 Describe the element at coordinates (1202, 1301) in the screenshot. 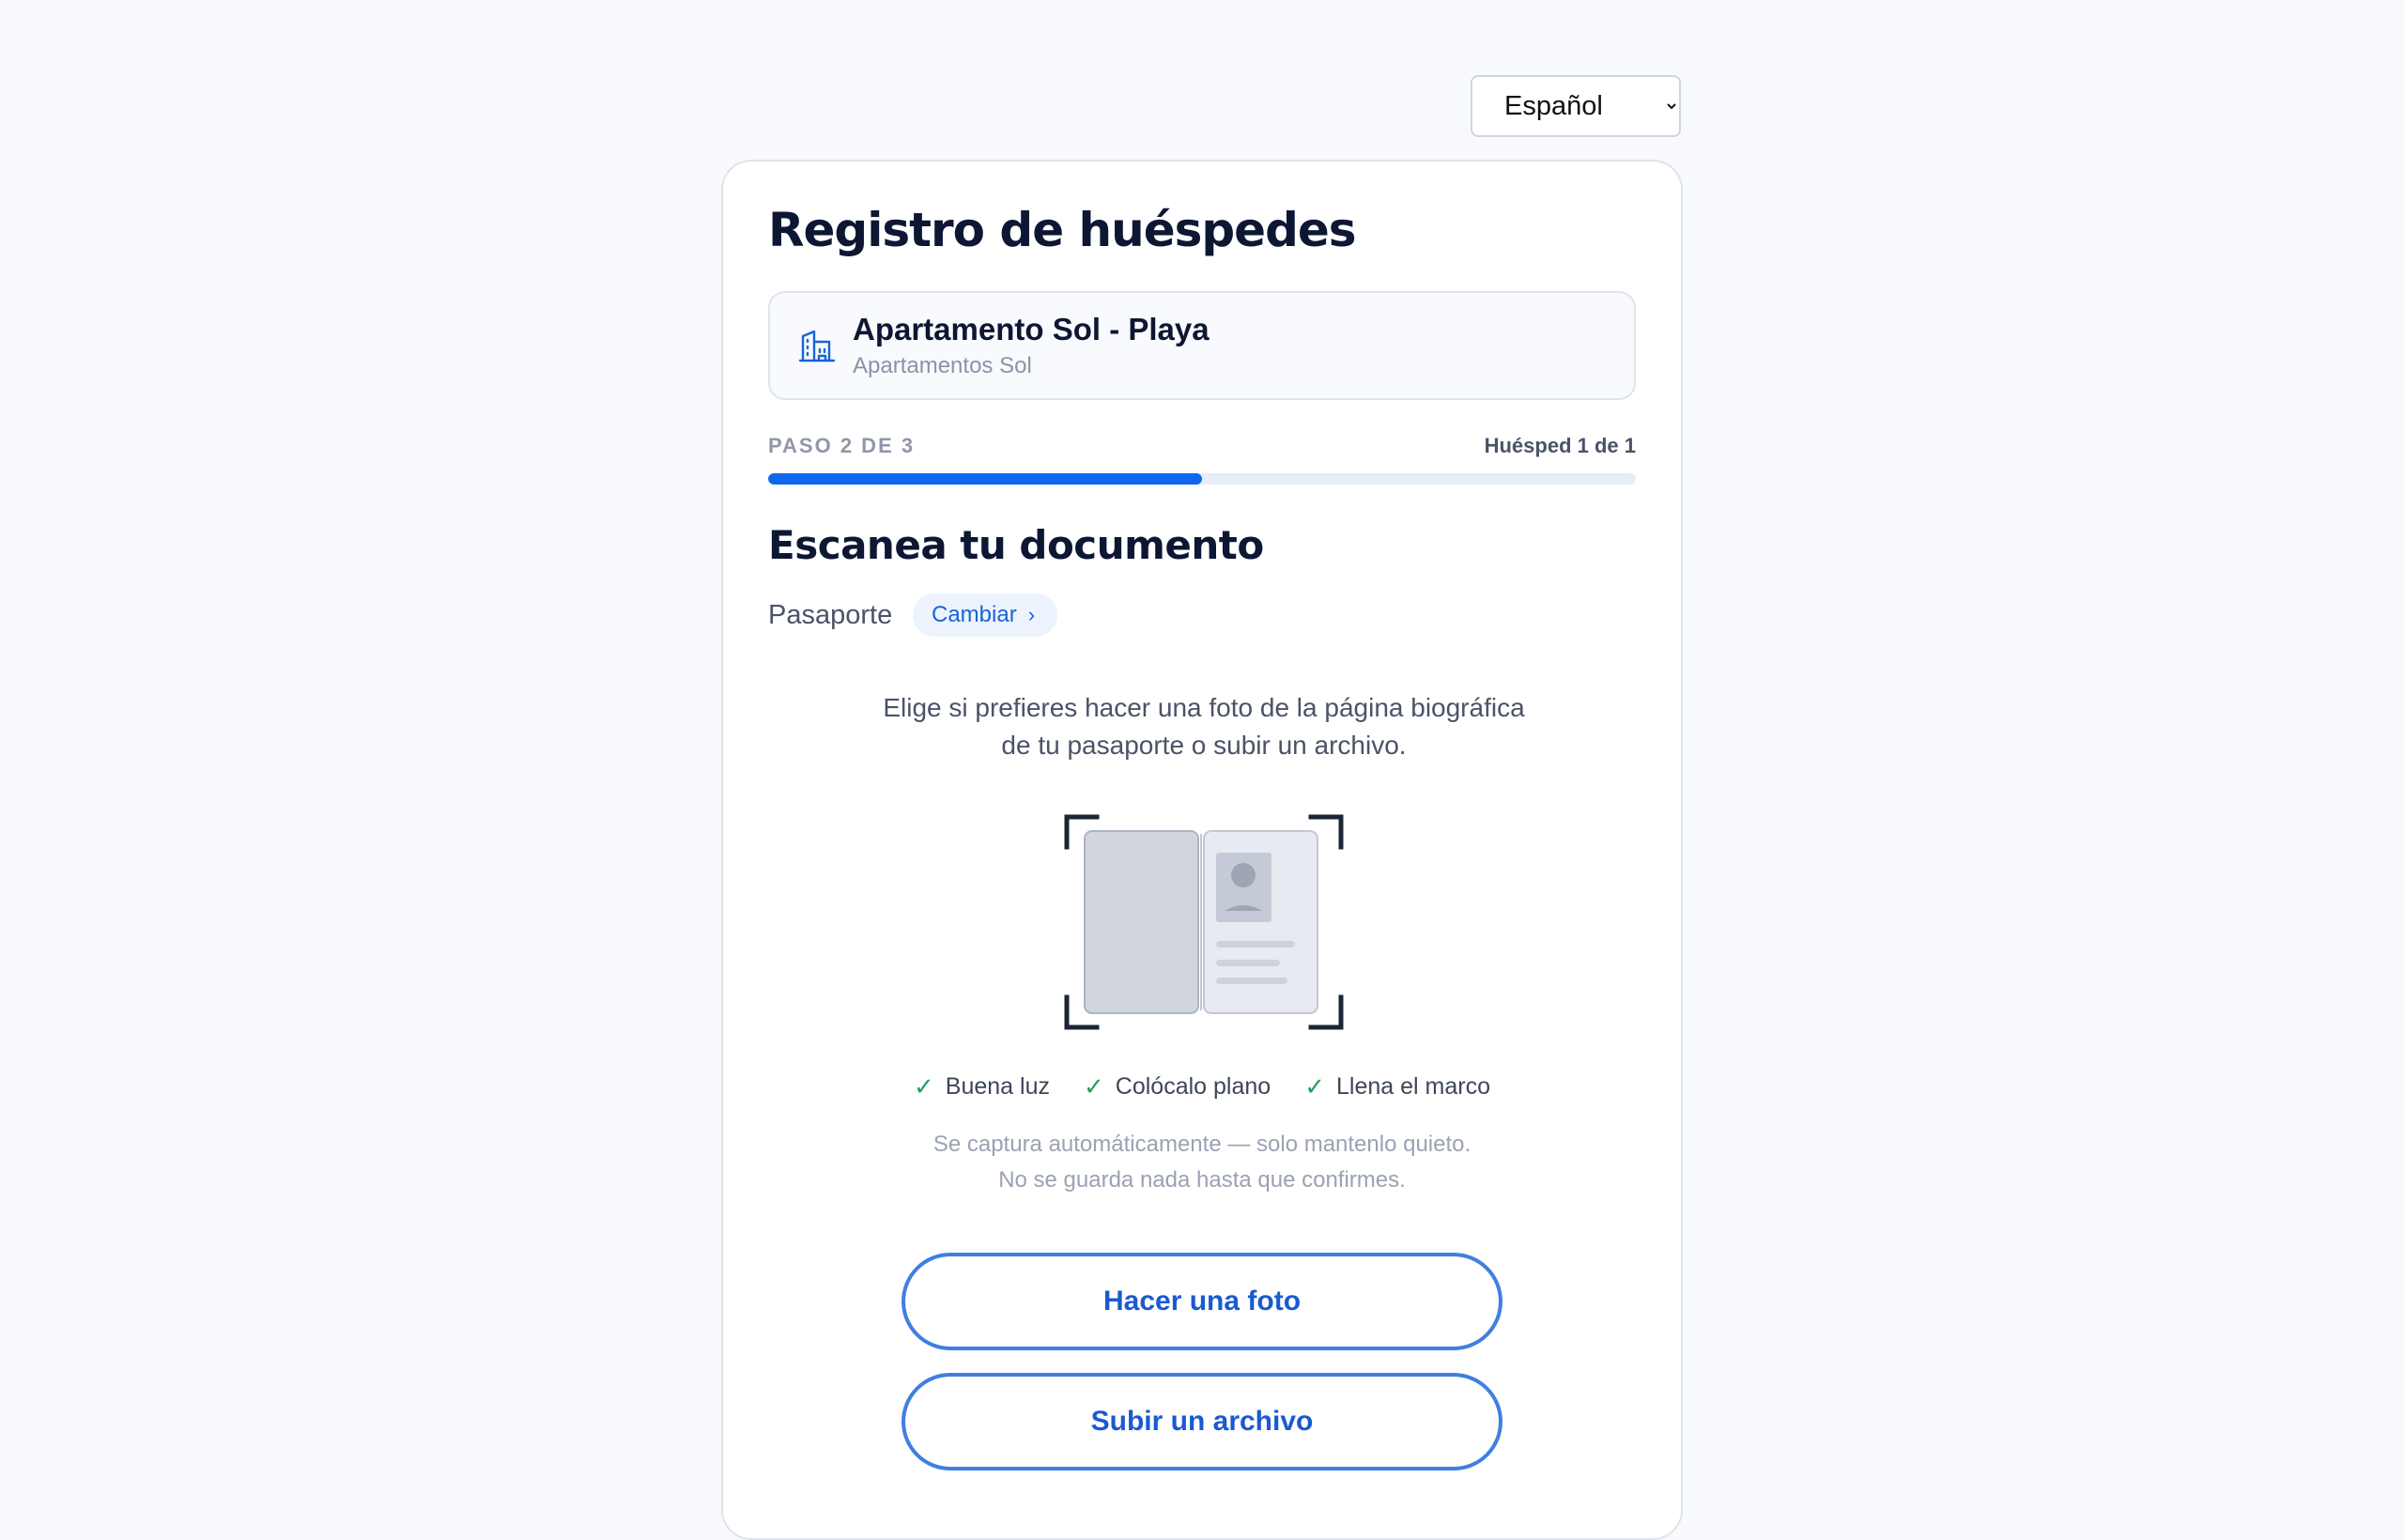

I see `take-photo-button: Hacer una foto` at that location.